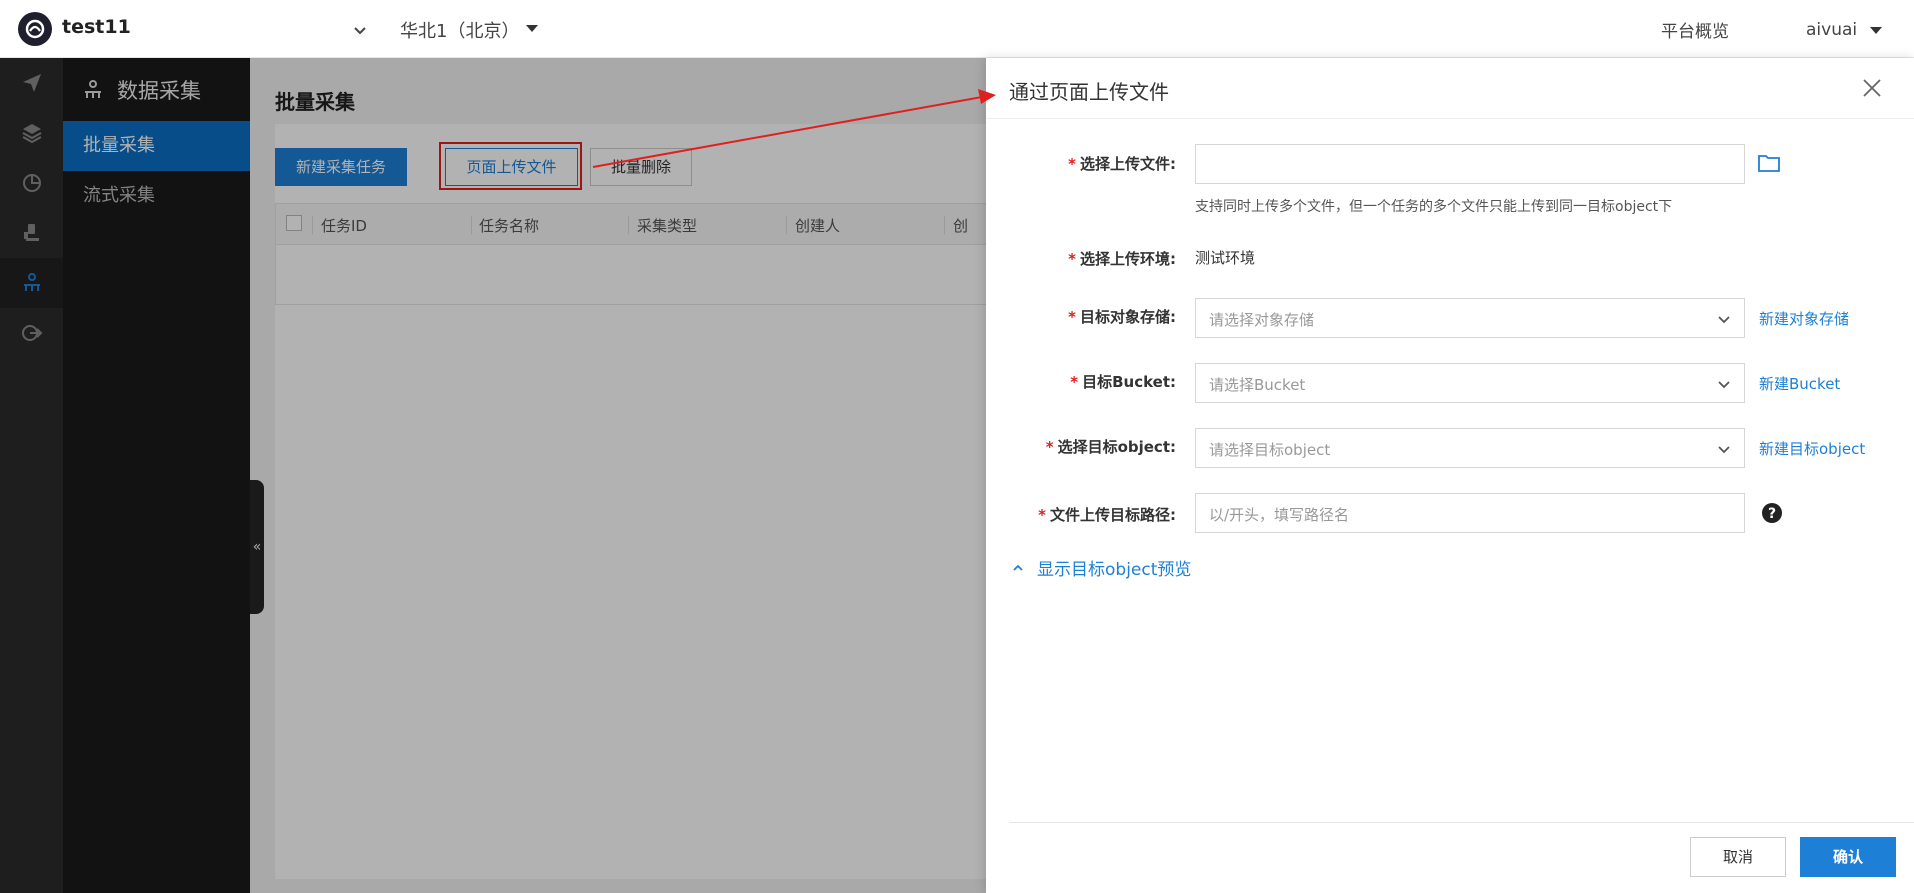  Describe the element at coordinates (1470, 448) in the screenshot. I see `object-select: 请选择目标object` at that location.